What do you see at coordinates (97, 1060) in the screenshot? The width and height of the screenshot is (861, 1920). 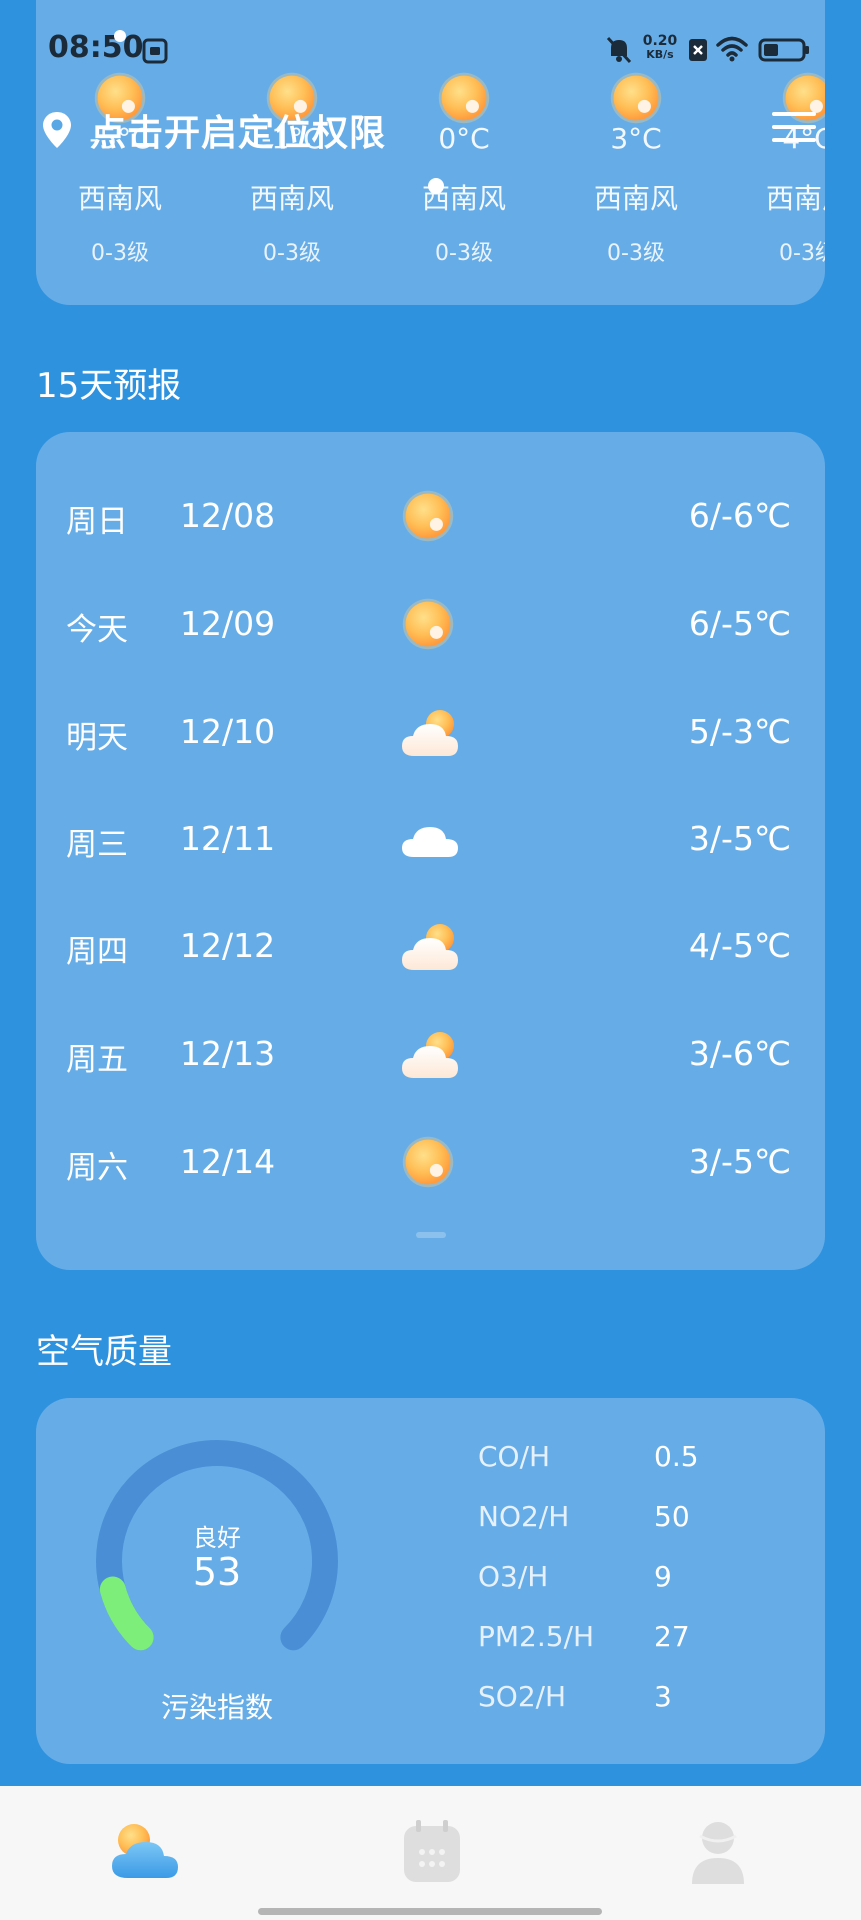 I see `forecast-day: 周五` at bounding box center [97, 1060].